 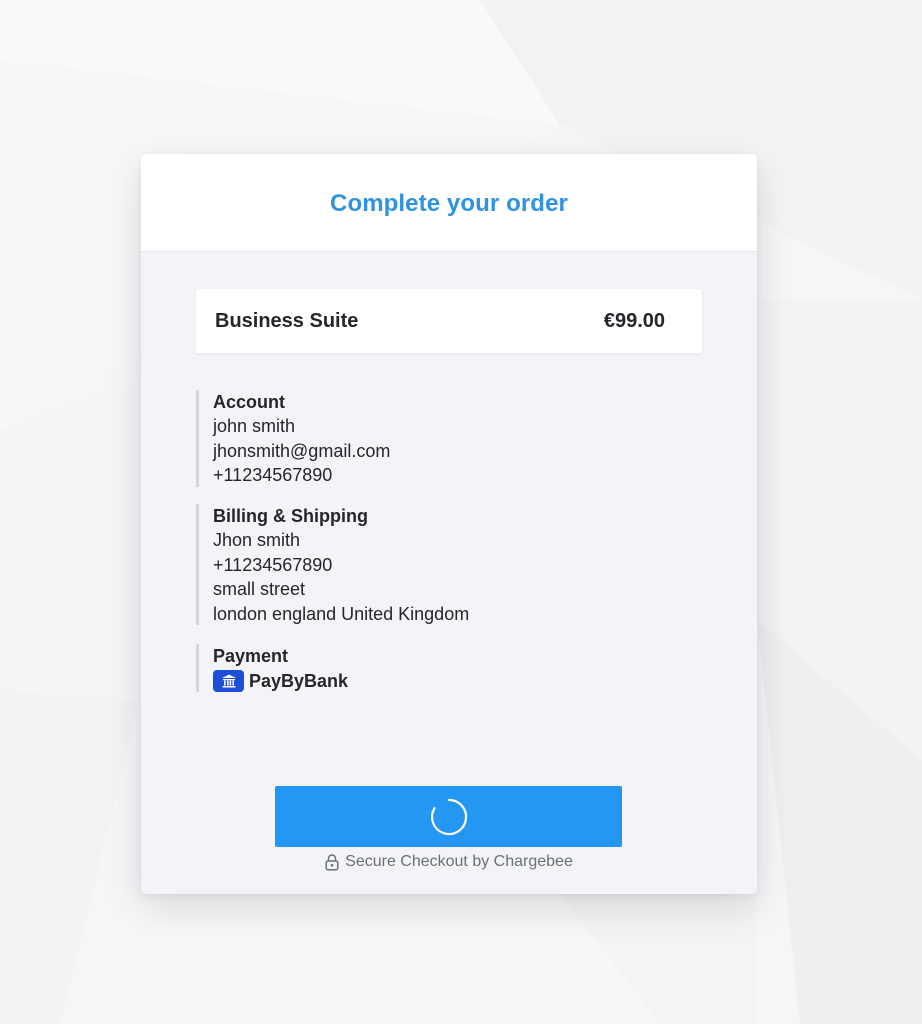 I want to click on pay-button, so click(x=448, y=816).